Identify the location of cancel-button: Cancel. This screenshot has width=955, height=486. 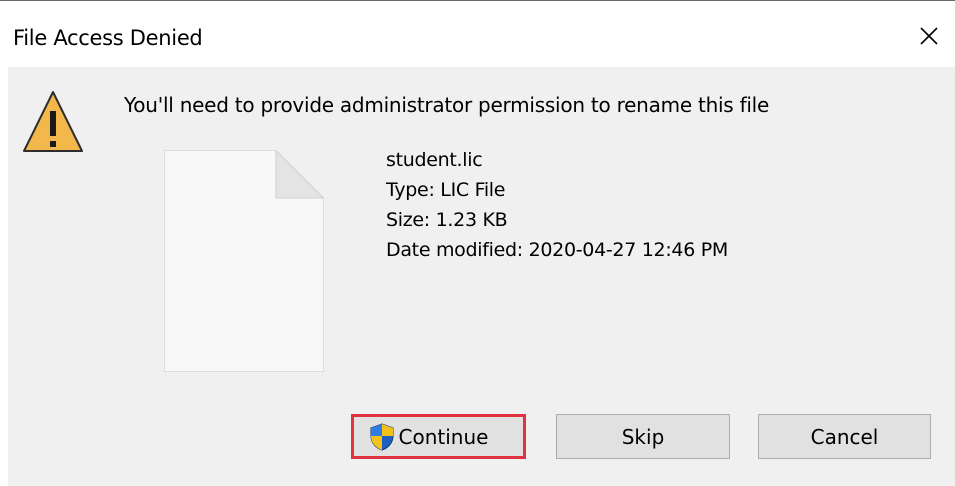
(844, 436).